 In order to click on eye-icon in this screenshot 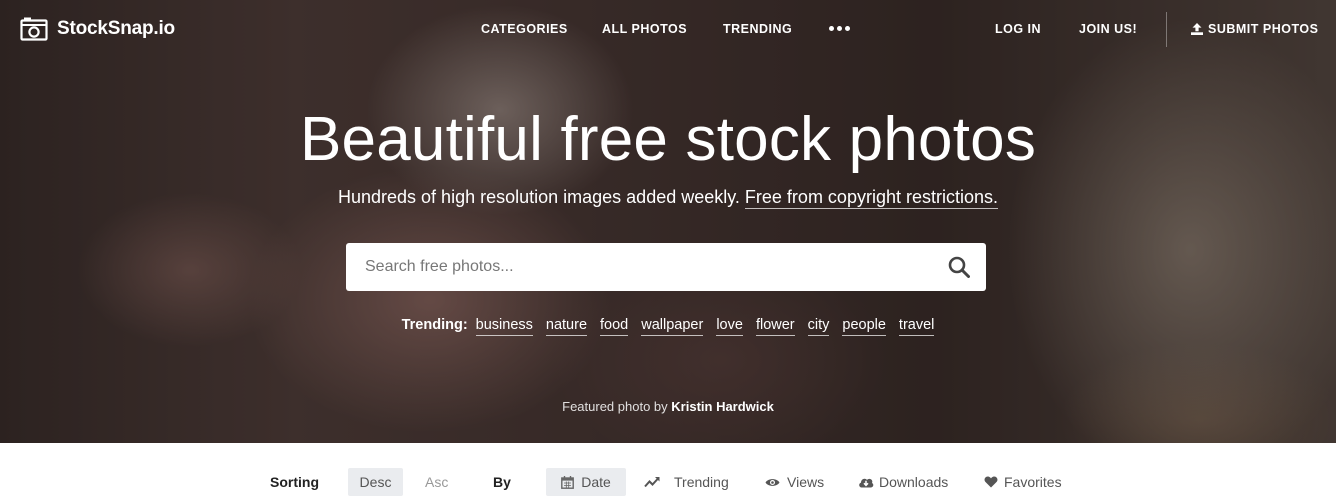, I will do `click(772, 482)`.